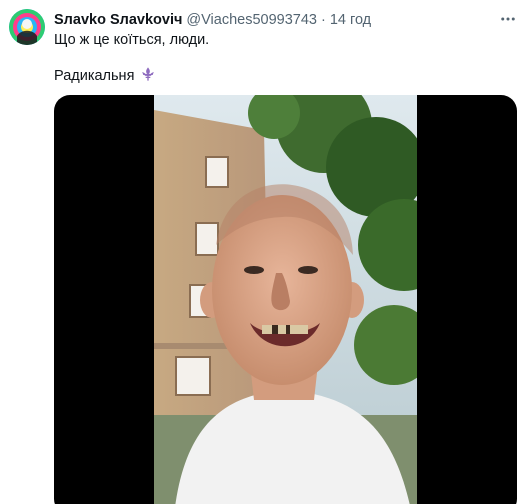 Image resolution: width=529 pixels, height=504 pixels. I want to click on tweet-text-line2: Радикальня, so click(105, 76).